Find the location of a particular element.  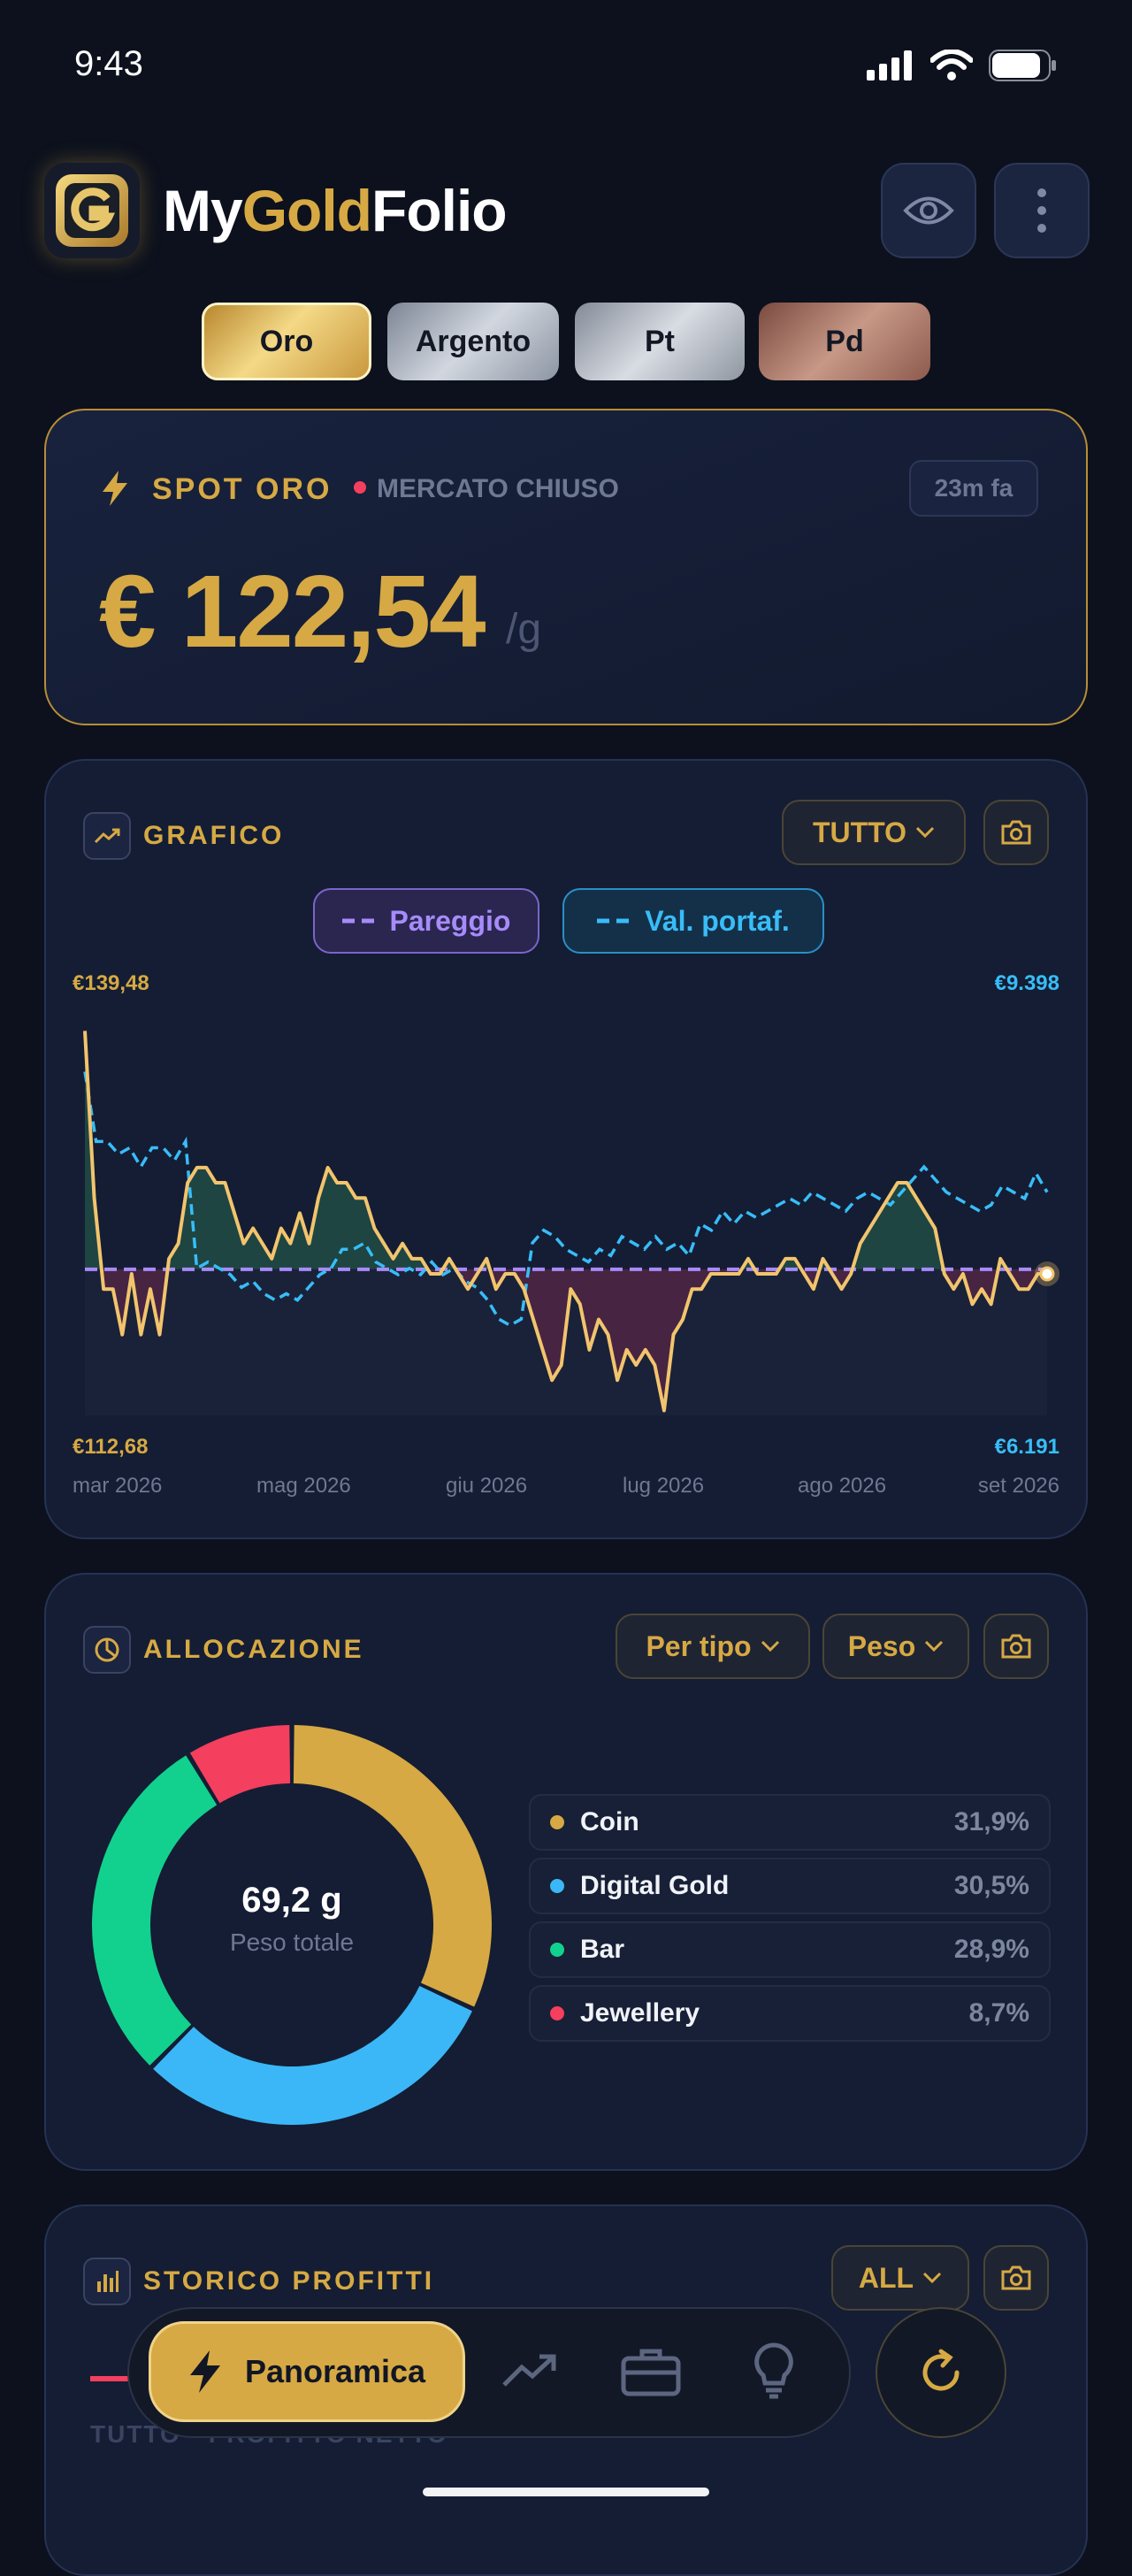

tab-platinum: Pt is located at coordinates (660, 341).